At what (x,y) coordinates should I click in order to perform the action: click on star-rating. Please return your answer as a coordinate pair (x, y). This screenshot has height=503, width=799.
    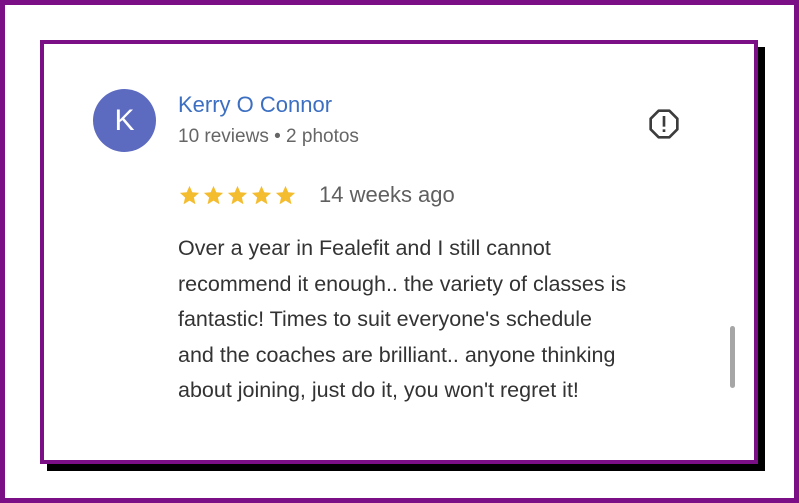
    Looking at the image, I should click on (237, 195).